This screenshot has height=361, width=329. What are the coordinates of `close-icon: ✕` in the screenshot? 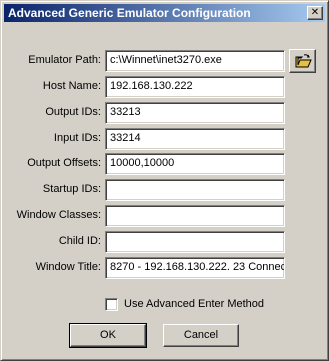 It's located at (315, 12).